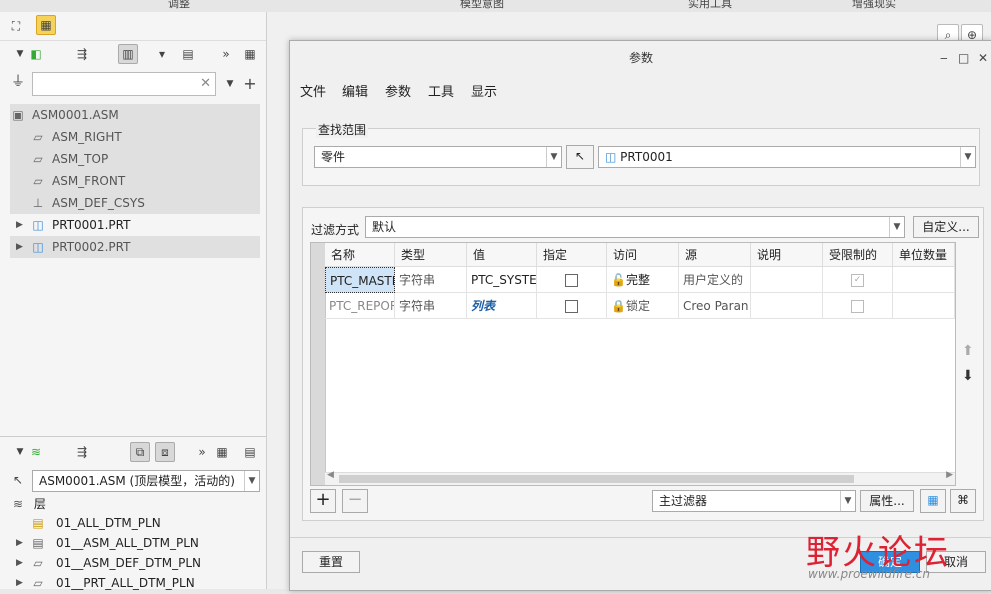 The height and width of the screenshot is (594, 991). Describe the element at coordinates (38, 137) in the screenshot. I see `datum-plane-icon: ▱` at that location.